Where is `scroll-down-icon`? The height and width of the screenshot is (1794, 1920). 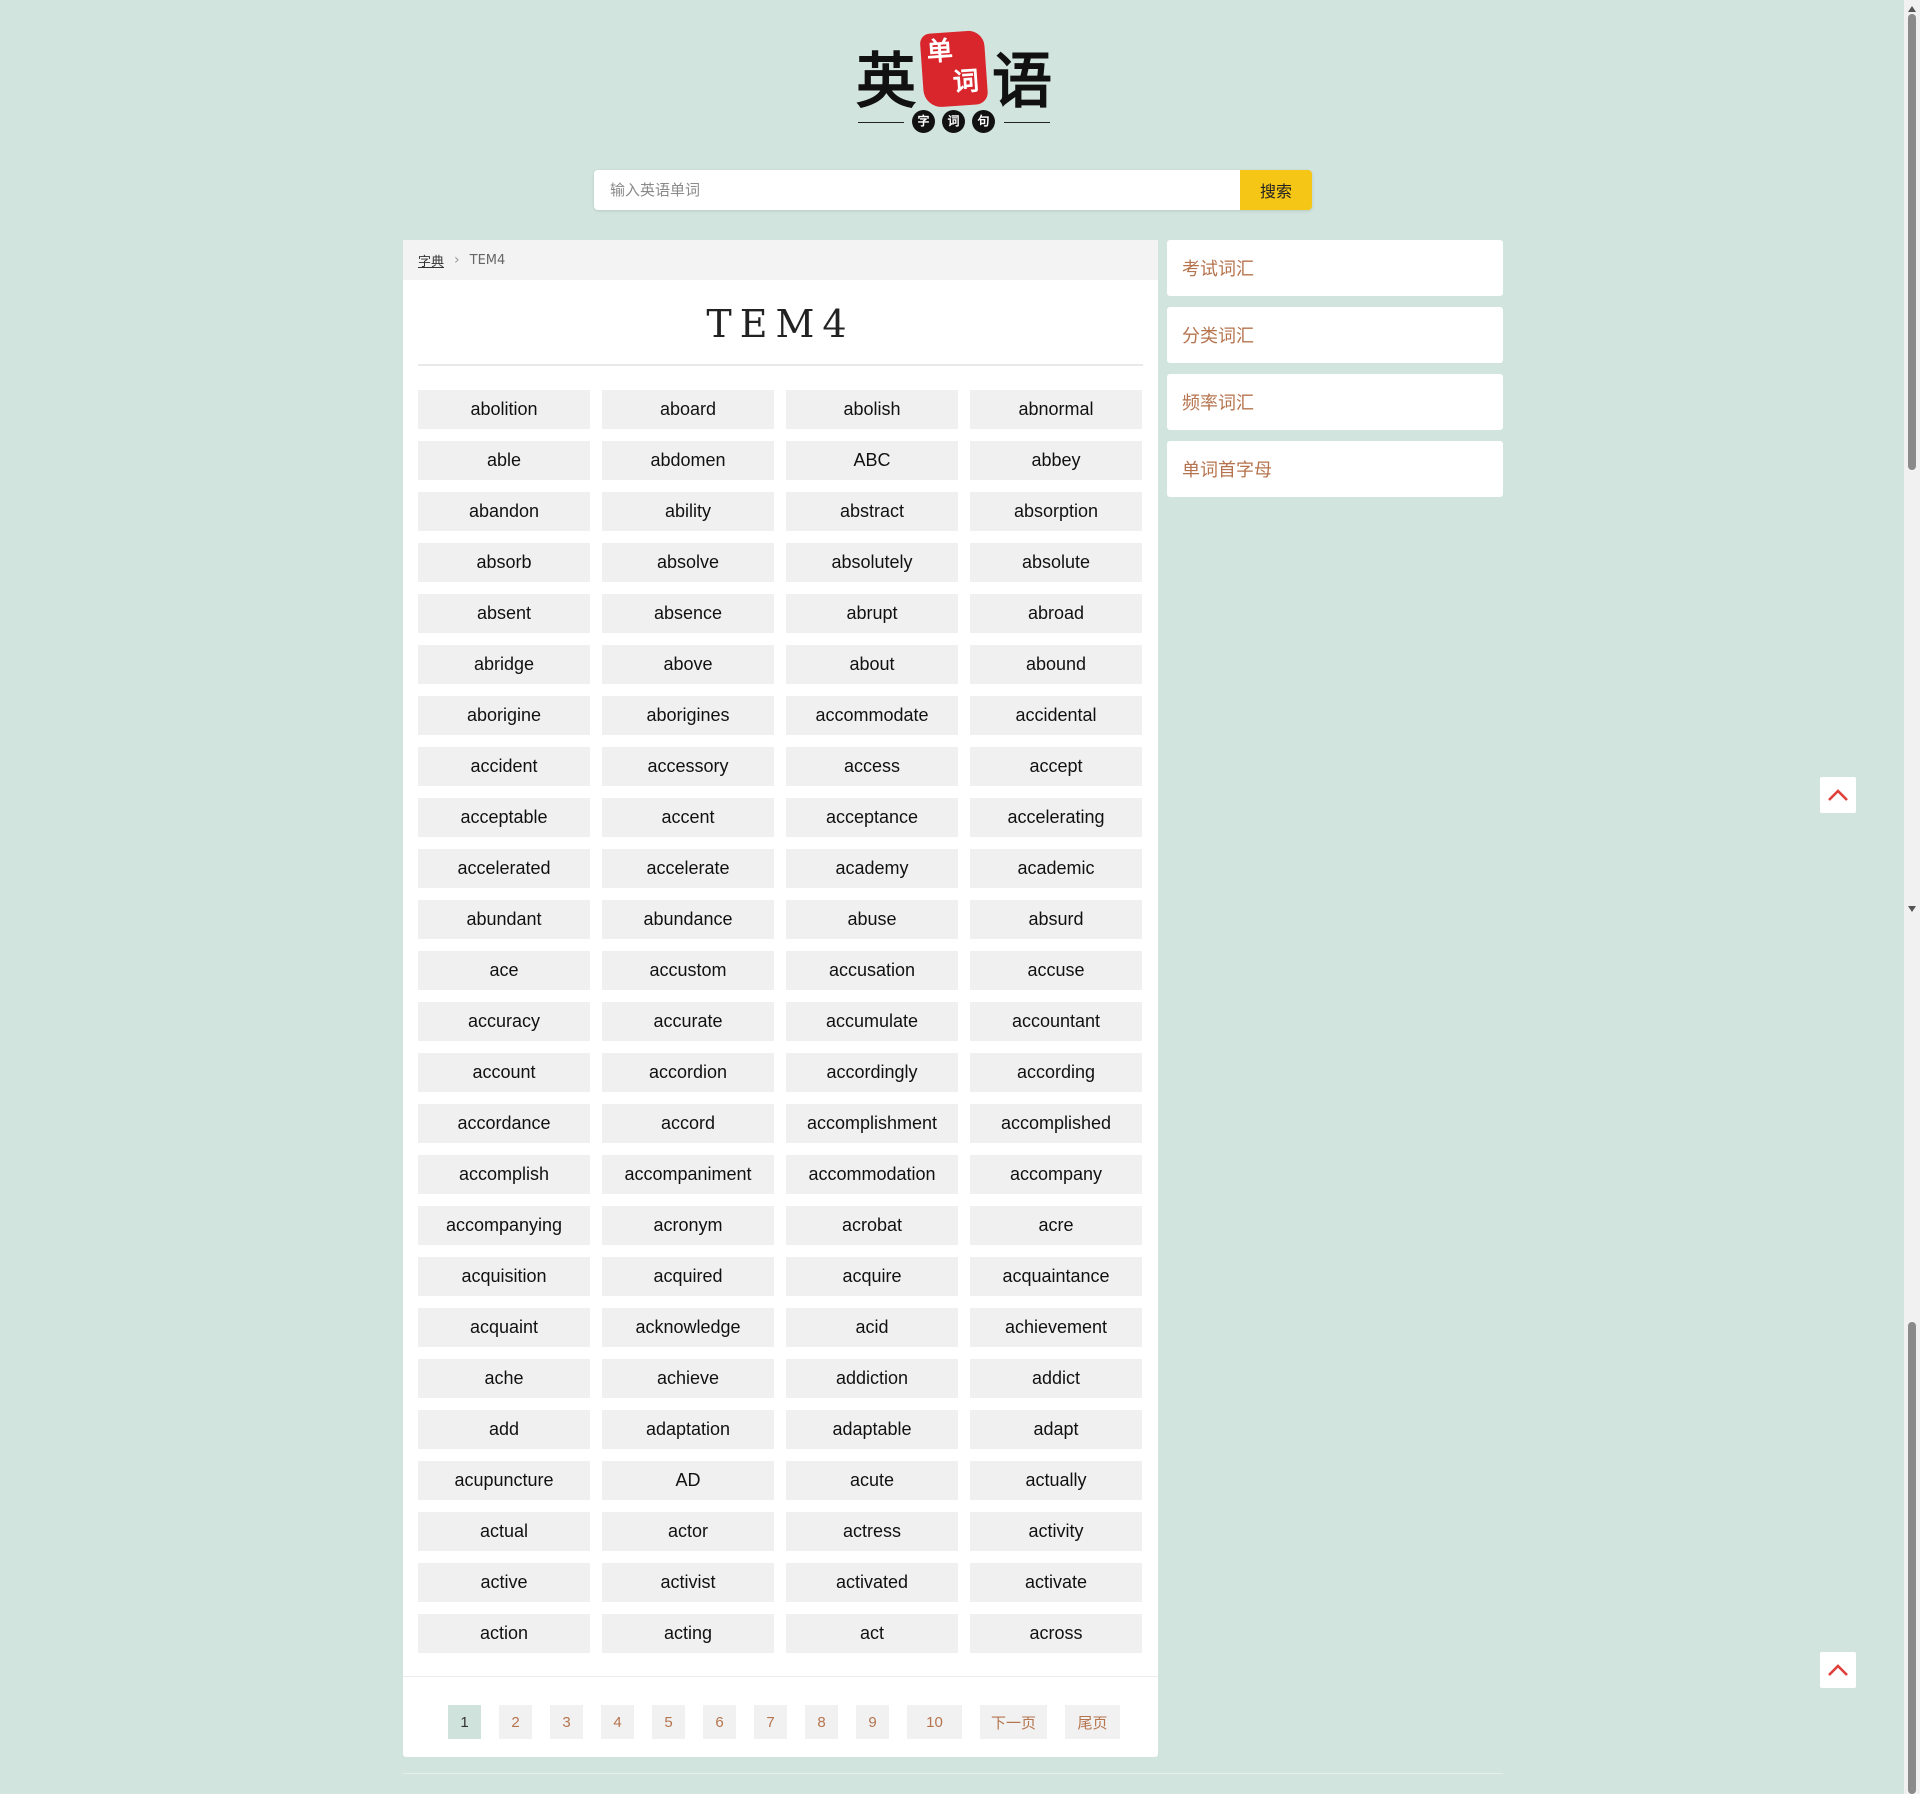 scroll-down-icon is located at coordinates (1912, 909).